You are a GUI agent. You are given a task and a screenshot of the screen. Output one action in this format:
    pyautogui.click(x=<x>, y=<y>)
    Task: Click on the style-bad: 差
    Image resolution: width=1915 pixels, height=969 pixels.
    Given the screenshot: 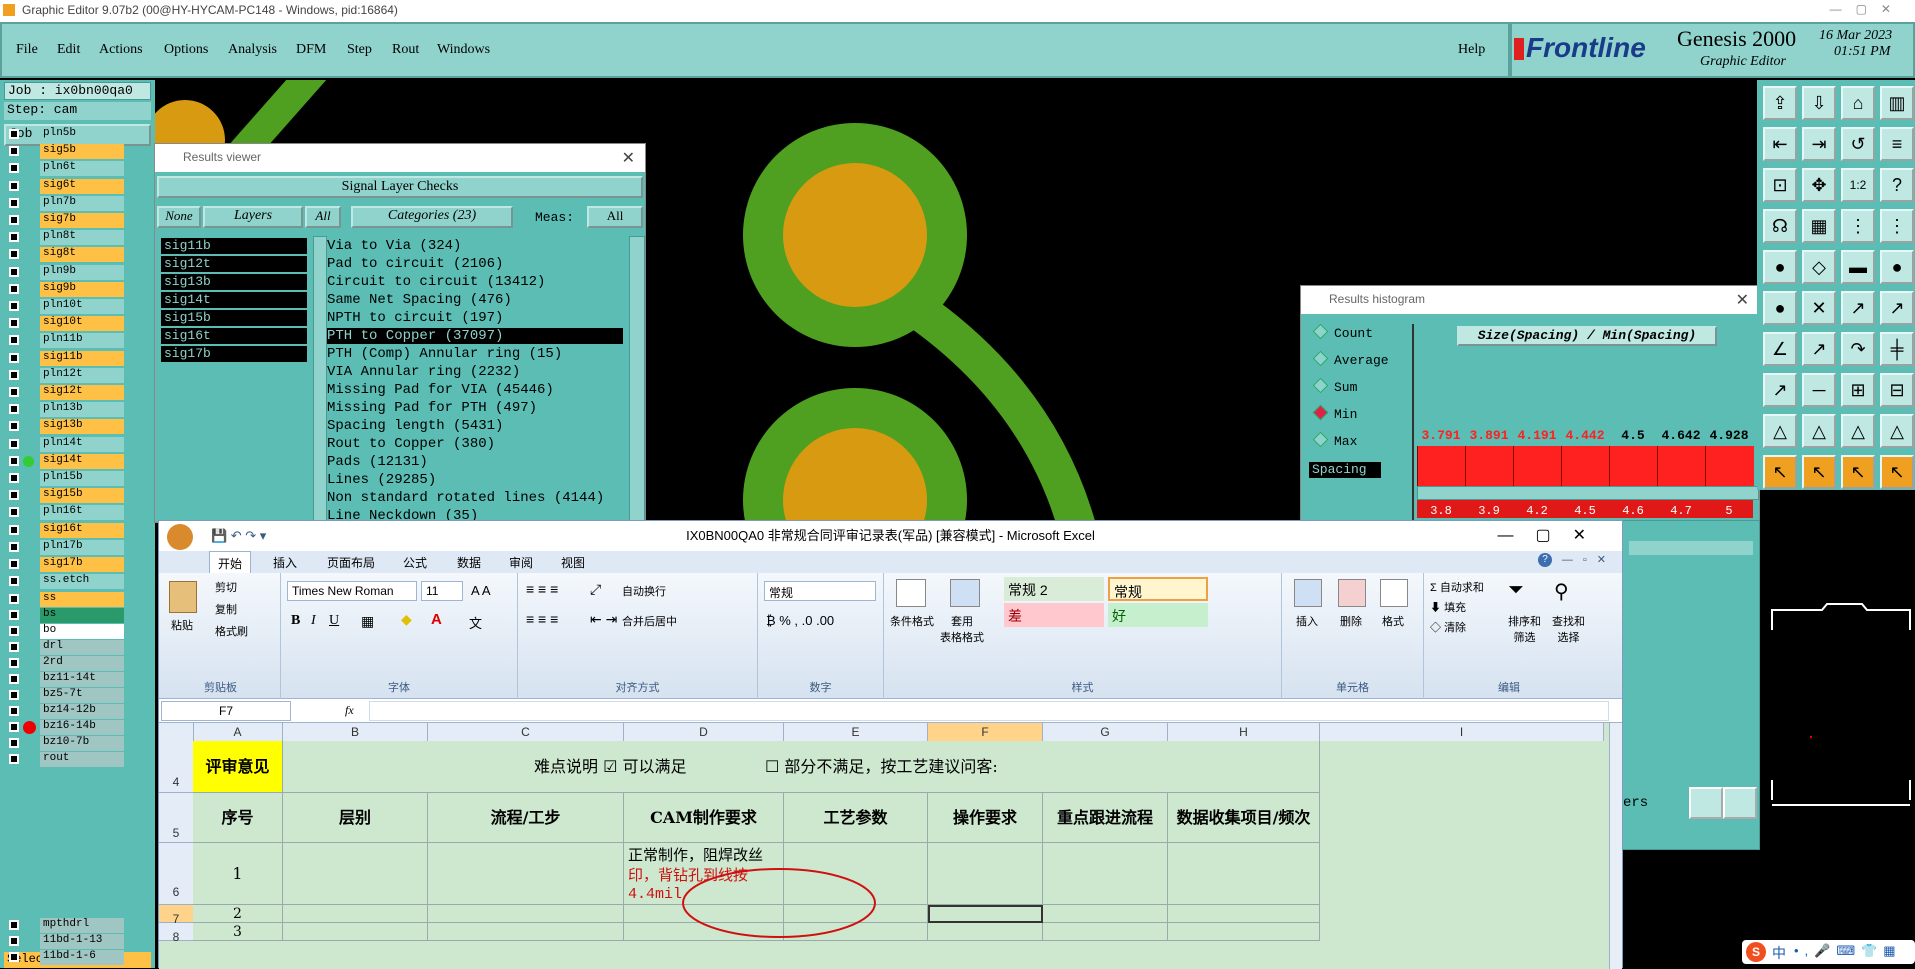 What is the action you would take?
    pyautogui.click(x=1054, y=615)
    